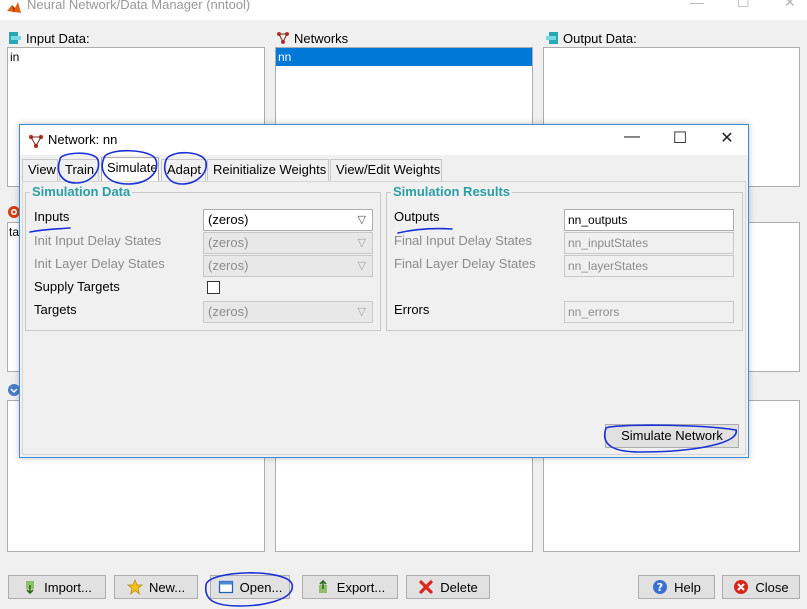 The height and width of the screenshot is (609, 807). I want to click on help-icon: ?, so click(660, 587).